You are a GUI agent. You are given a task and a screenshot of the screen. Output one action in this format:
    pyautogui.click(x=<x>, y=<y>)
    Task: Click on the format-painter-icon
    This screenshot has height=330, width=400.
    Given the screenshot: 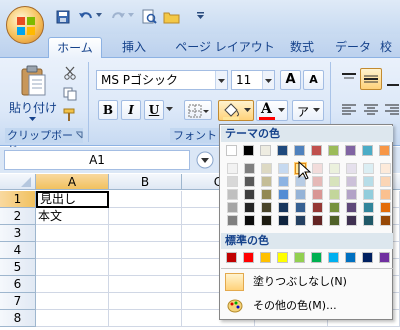 What is the action you would take?
    pyautogui.click(x=70, y=115)
    